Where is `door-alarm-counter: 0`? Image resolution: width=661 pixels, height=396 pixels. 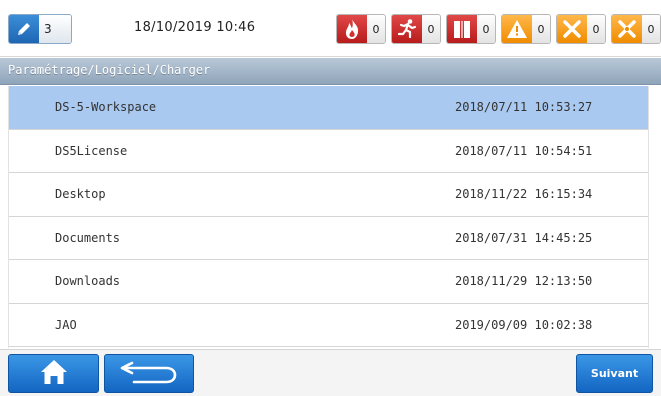
door-alarm-counter: 0 is located at coordinates (471, 29).